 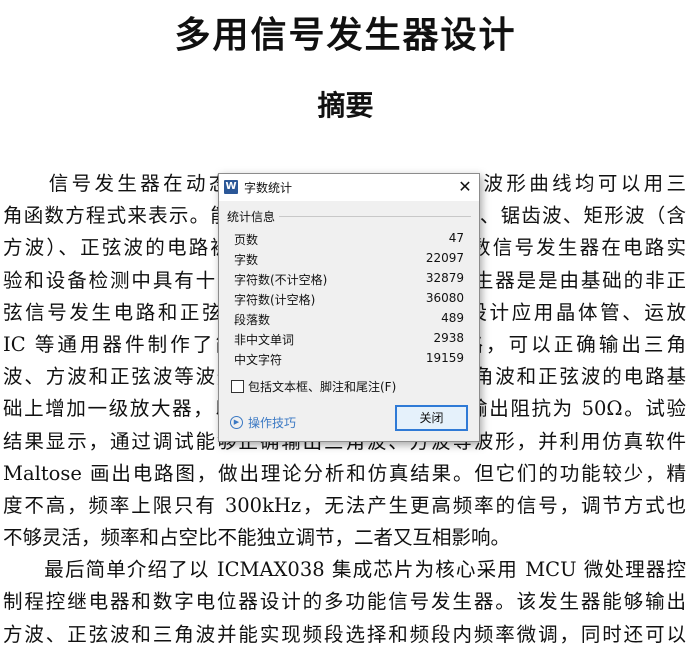 What do you see at coordinates (344, 570) in the screenshot?
I see `body-line: 最后简单介绍了以 ICMAX038 集成芯片为核心采用 MCU 微处理器控` at bounding box center [344, 570].